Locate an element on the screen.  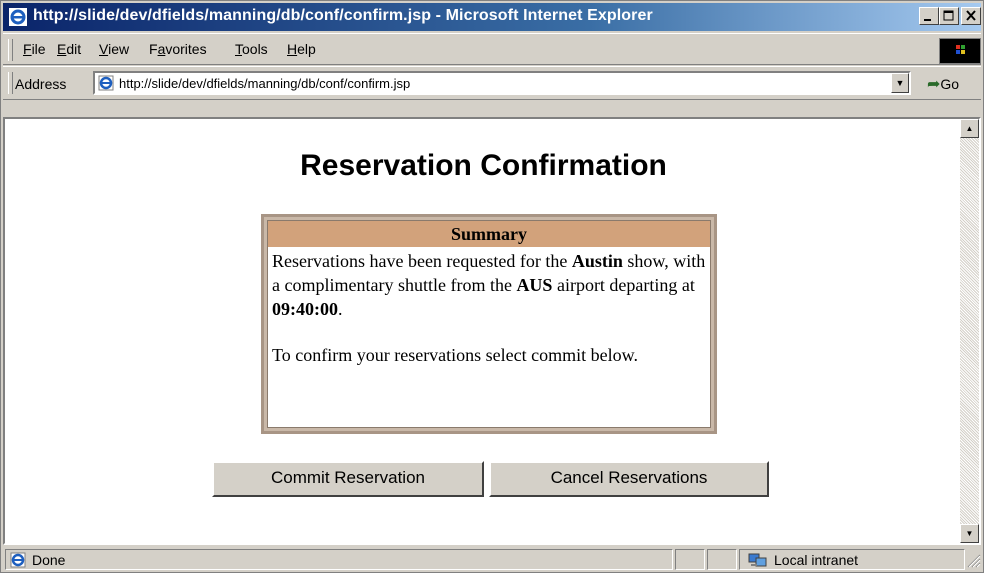
close-button is located at coordinates (971, 16).